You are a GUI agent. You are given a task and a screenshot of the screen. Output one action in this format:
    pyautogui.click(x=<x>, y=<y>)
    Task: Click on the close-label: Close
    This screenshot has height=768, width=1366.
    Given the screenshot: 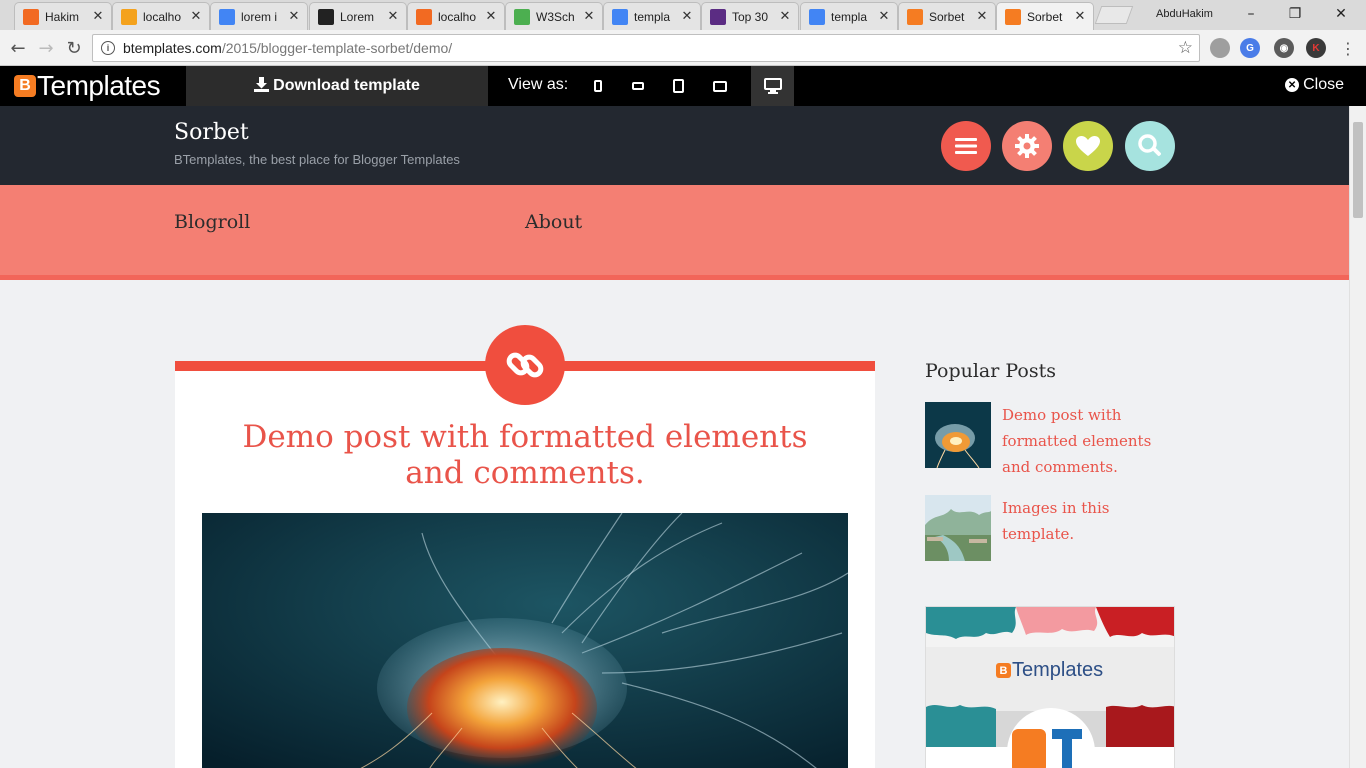 What is the action you would take?
    pyautogui.click(x=1323, y=84)
    